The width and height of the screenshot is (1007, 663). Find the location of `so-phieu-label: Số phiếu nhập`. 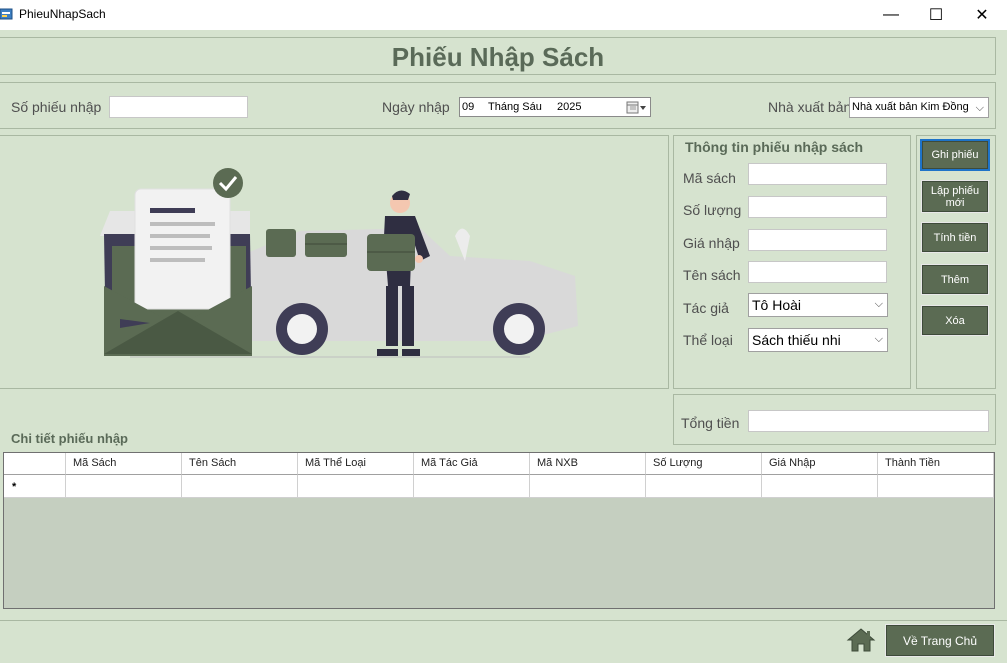

so-phieu-label: Số phiếu nhập is located at coordinates (56, 107).